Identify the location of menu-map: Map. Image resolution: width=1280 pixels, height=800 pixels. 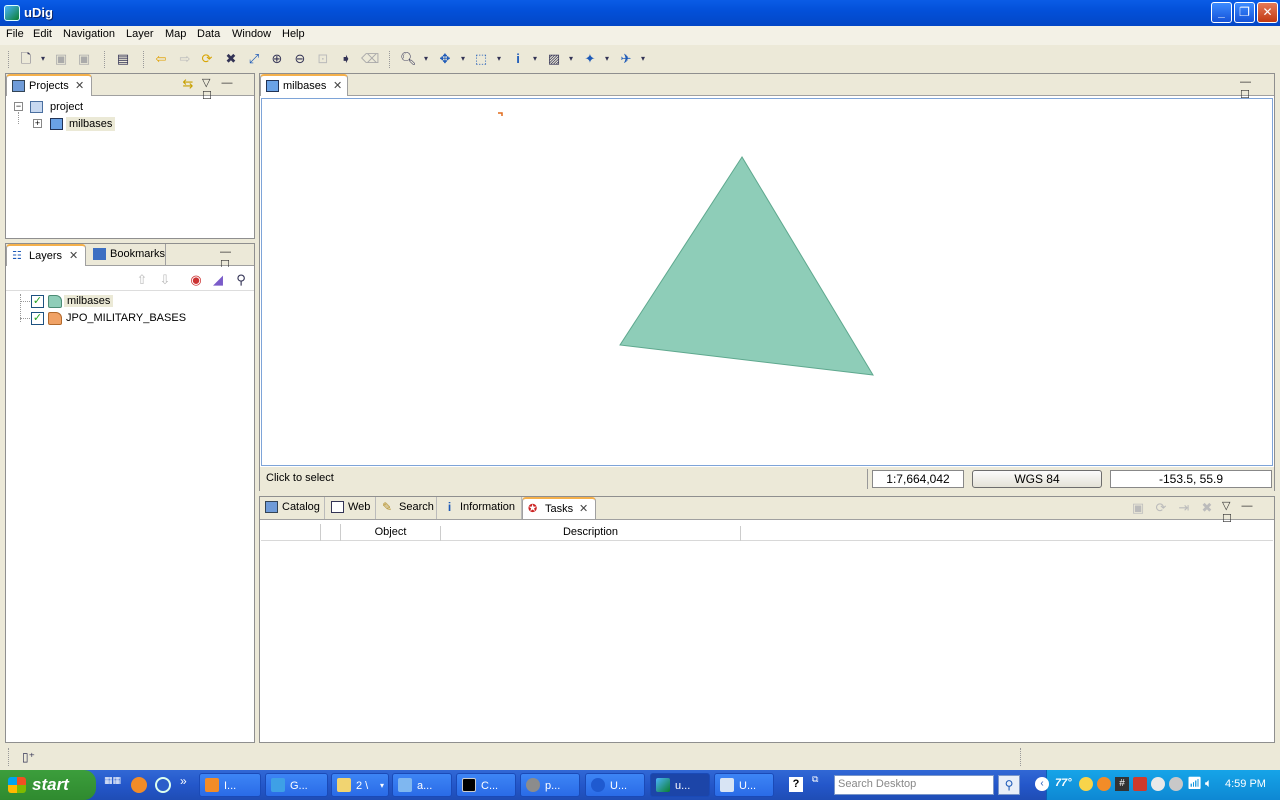
(175, 34).